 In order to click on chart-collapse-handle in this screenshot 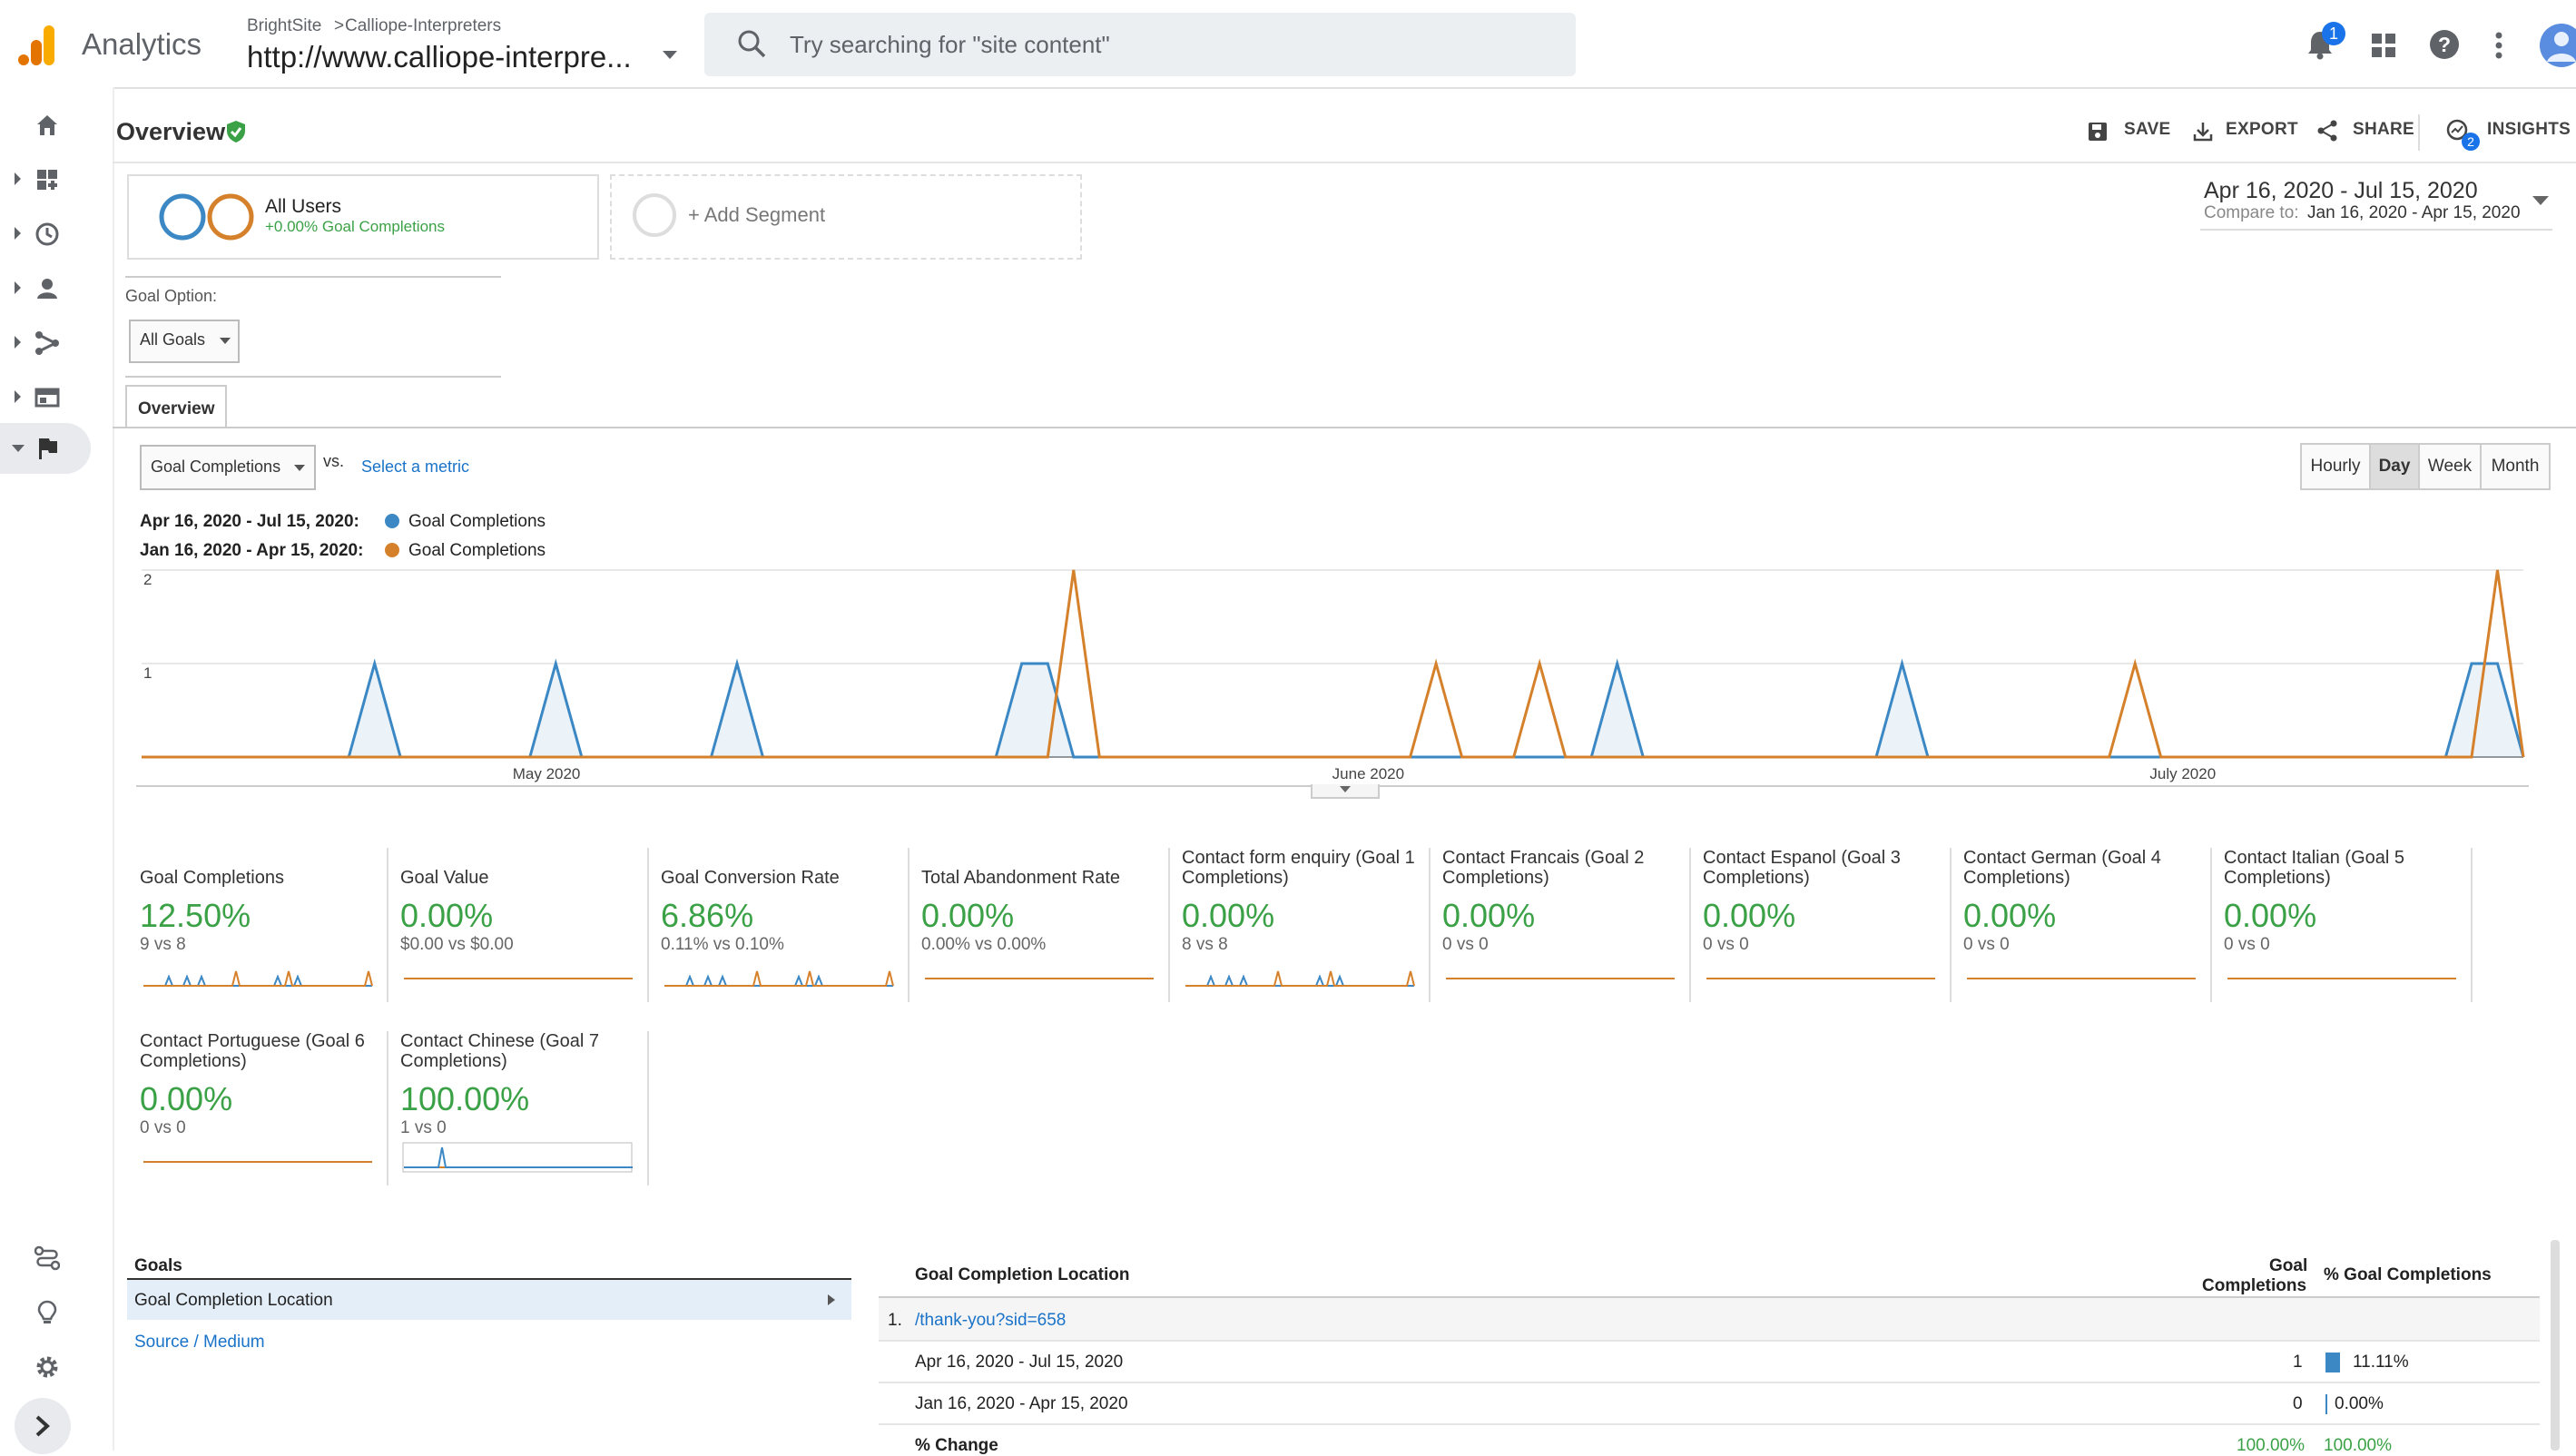, I will do `click(1345, 792)`.